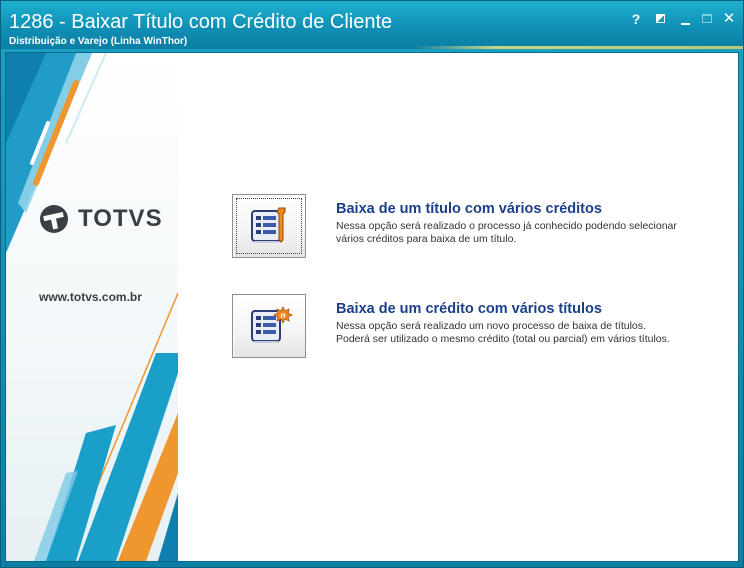  Describe the element at coordinates (120, 218) in the screenshot. I see `brand-name: TOTVS` at that location.